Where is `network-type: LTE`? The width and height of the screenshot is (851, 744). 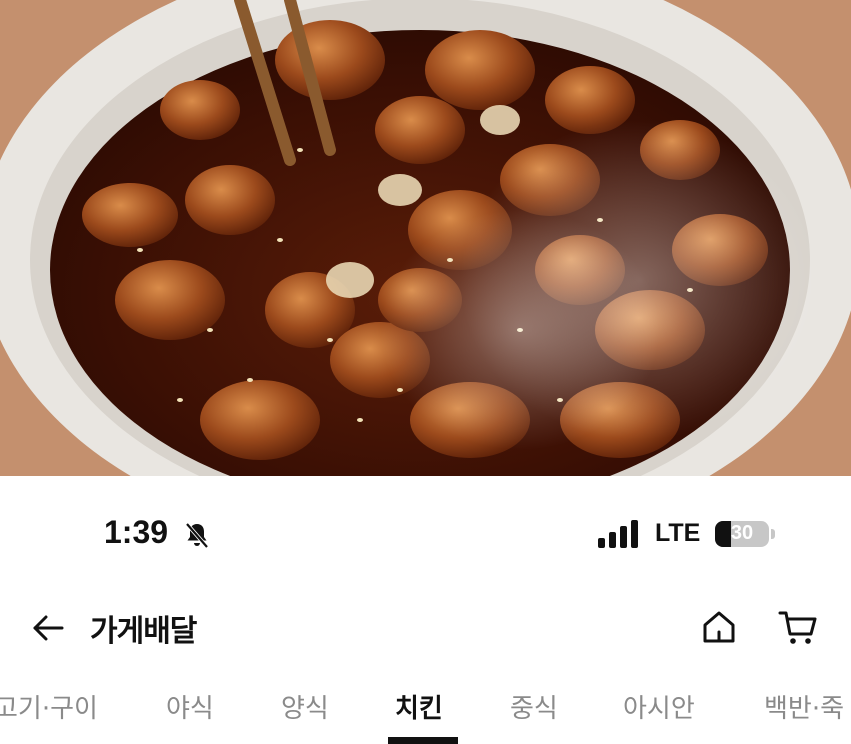
network-type: LTE is located at coordinates (678, 533).